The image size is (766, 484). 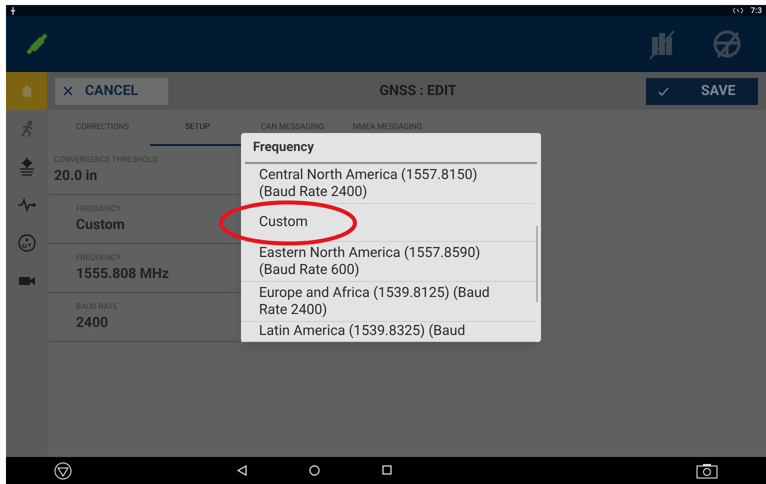 What do you see at coordinates (362, 331) in the screenshot?
I see `option-item: Latin America (1539.8325) (Baud` at bounding box center [362, 331].